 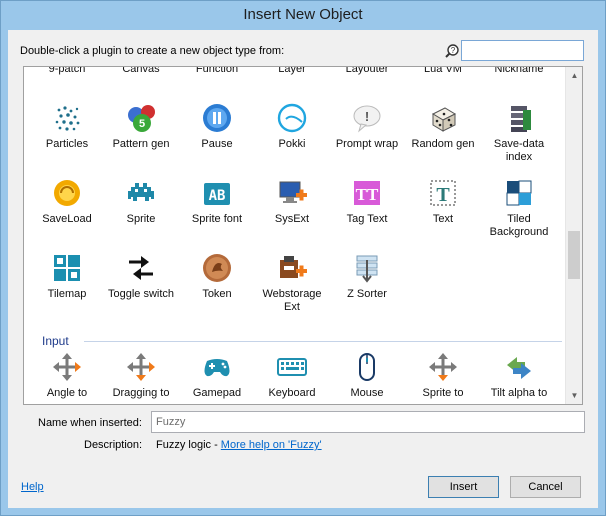 I want to click on description-text: Fuzzy logic - More help on 'Fuzzy', so click(x=239, y=445).